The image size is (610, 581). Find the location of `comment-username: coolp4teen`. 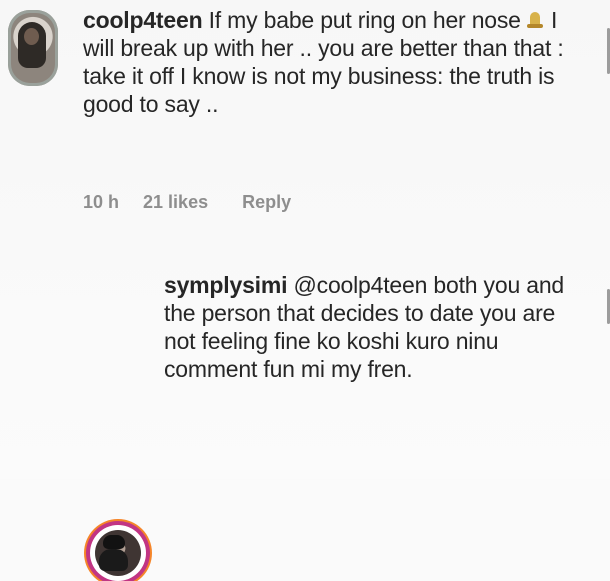

comment-username: coolp4teen is located at coordinates (143, 20).